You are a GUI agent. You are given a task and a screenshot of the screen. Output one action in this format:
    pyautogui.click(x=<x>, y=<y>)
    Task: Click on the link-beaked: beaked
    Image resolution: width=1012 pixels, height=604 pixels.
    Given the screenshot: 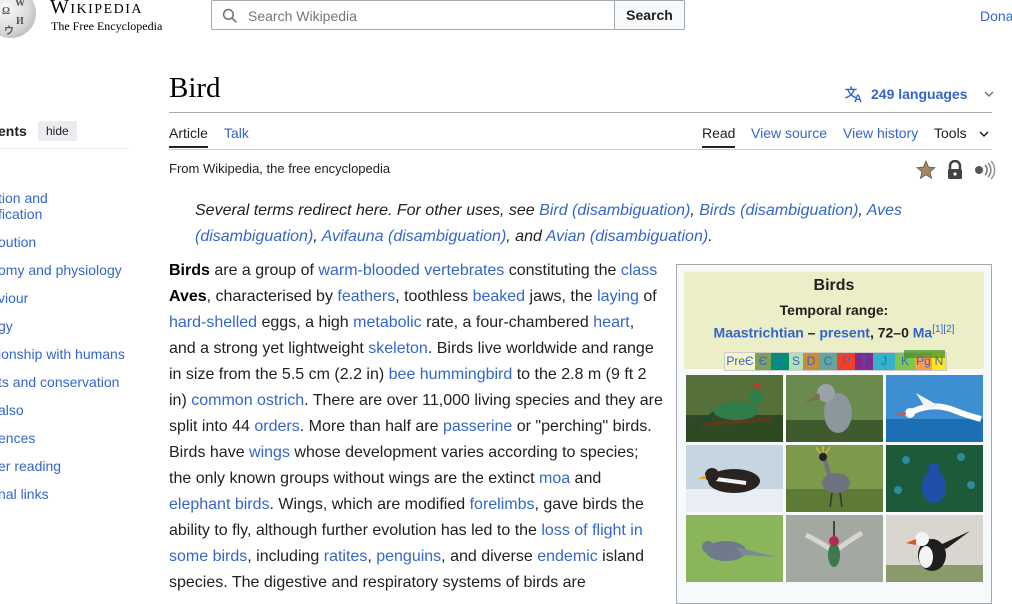 What is the action you would take?
    pyautogui.click(x=499, y=296)
    